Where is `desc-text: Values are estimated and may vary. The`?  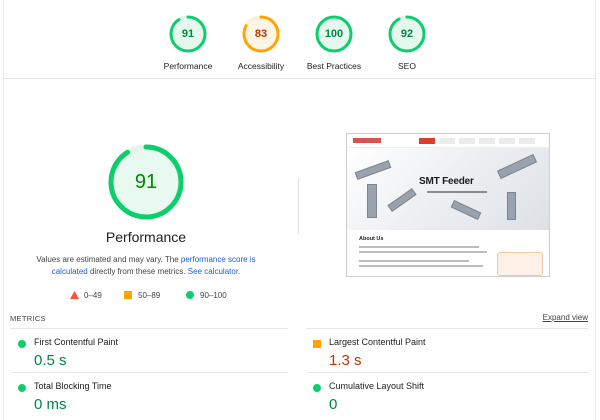 desc-text: Values are estimated and may vary. The is located at coordinates (108, 259).